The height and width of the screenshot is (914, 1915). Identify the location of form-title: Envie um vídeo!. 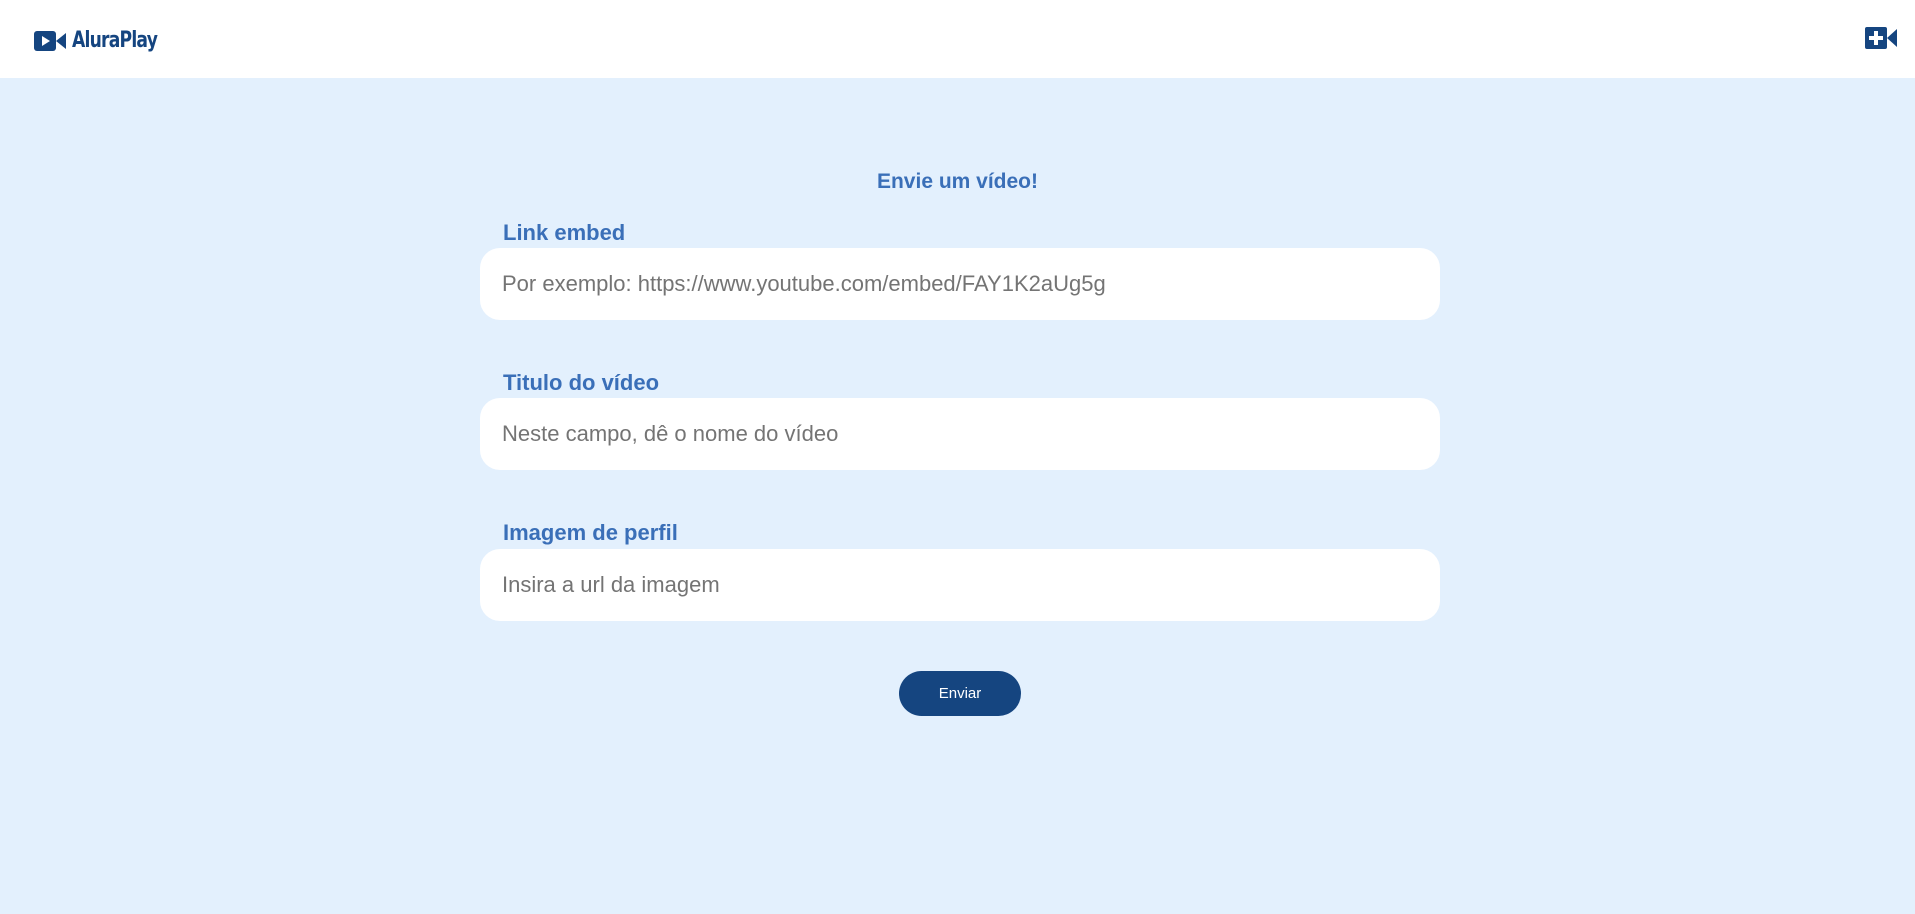
(957, 181).